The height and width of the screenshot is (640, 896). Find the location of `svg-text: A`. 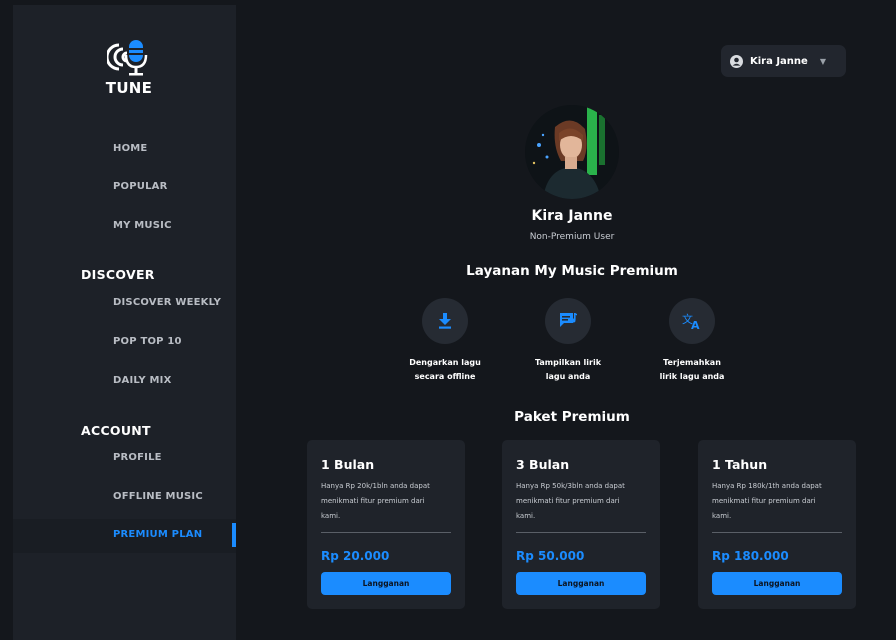

svg-text: A is located at coordinates (695, 324).